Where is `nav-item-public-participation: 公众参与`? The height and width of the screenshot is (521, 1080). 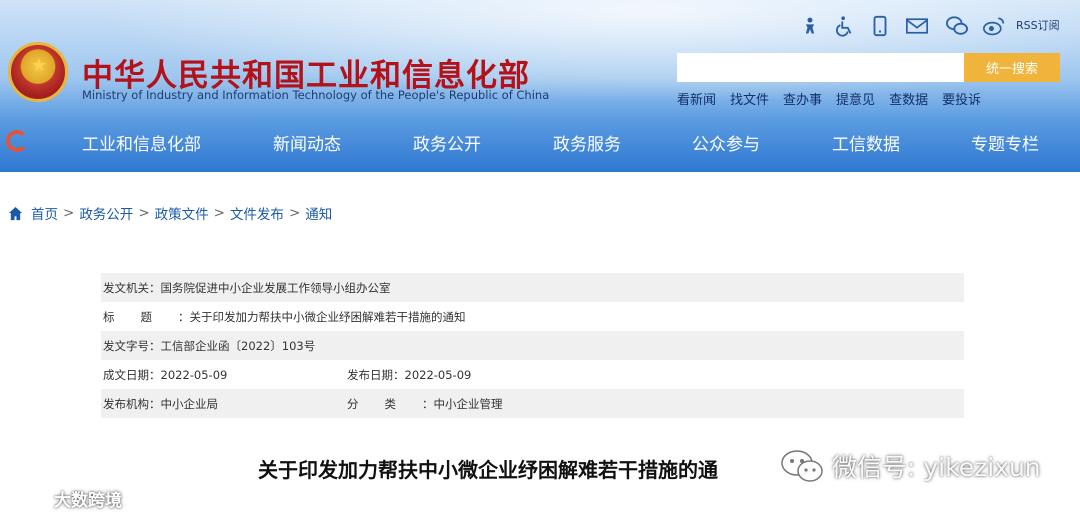 nav-item-public-participation: 公众参与 is located at coordinates (726, 142).